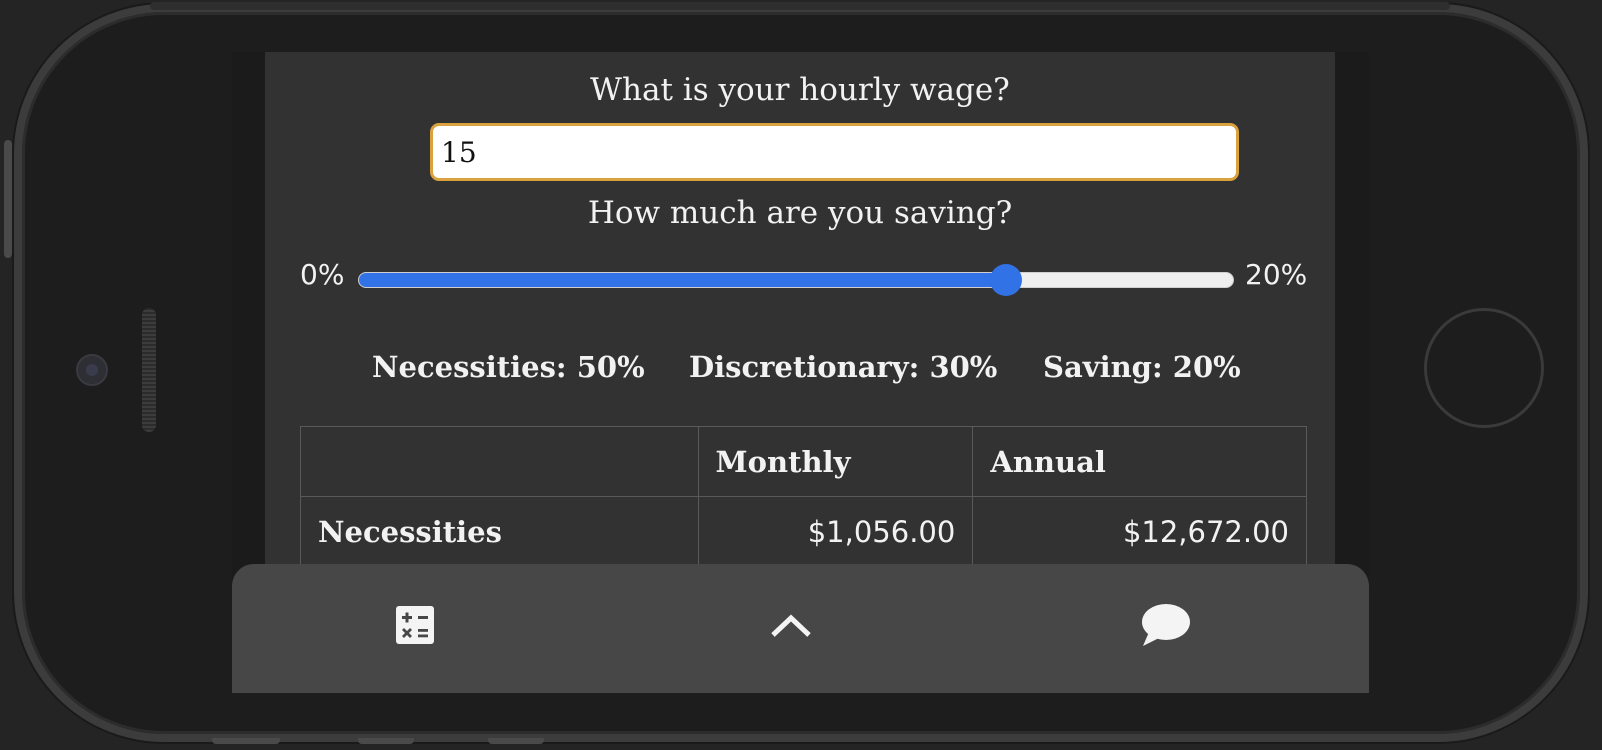  I want to click on row-annual: $12,672.00, so click(1139, 531).